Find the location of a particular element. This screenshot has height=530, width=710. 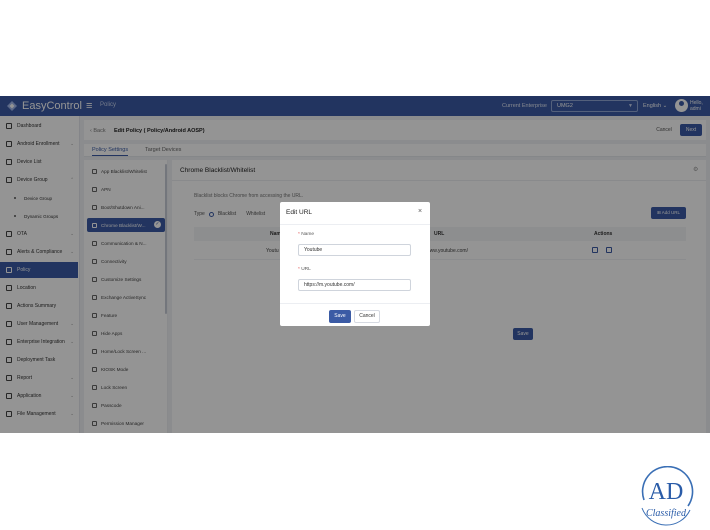

name-field-label: * Name is located at coordinates (306, 234).